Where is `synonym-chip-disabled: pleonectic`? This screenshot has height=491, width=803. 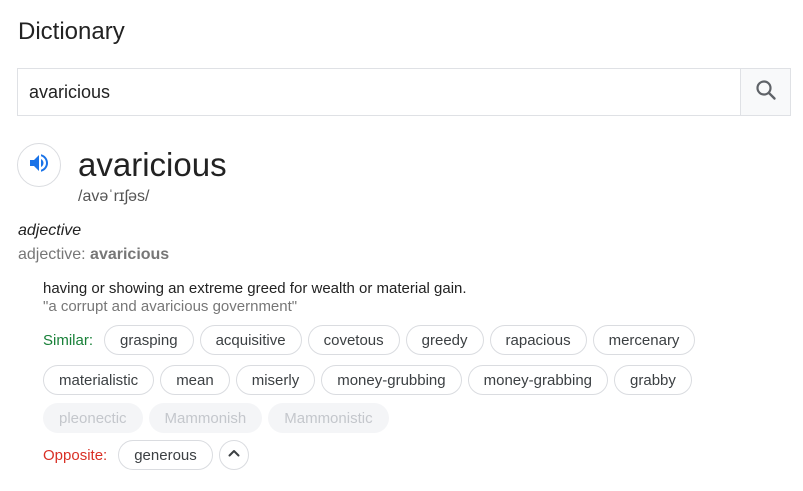 synonym-chip-disabled: pleonectic is located at coordinates (93, 418).